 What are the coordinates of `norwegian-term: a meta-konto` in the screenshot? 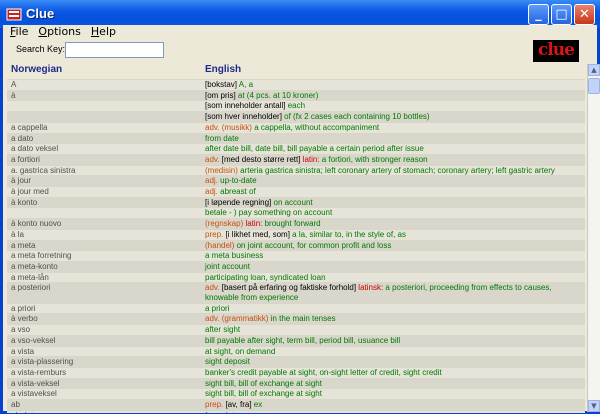 It's located at (34, 266).